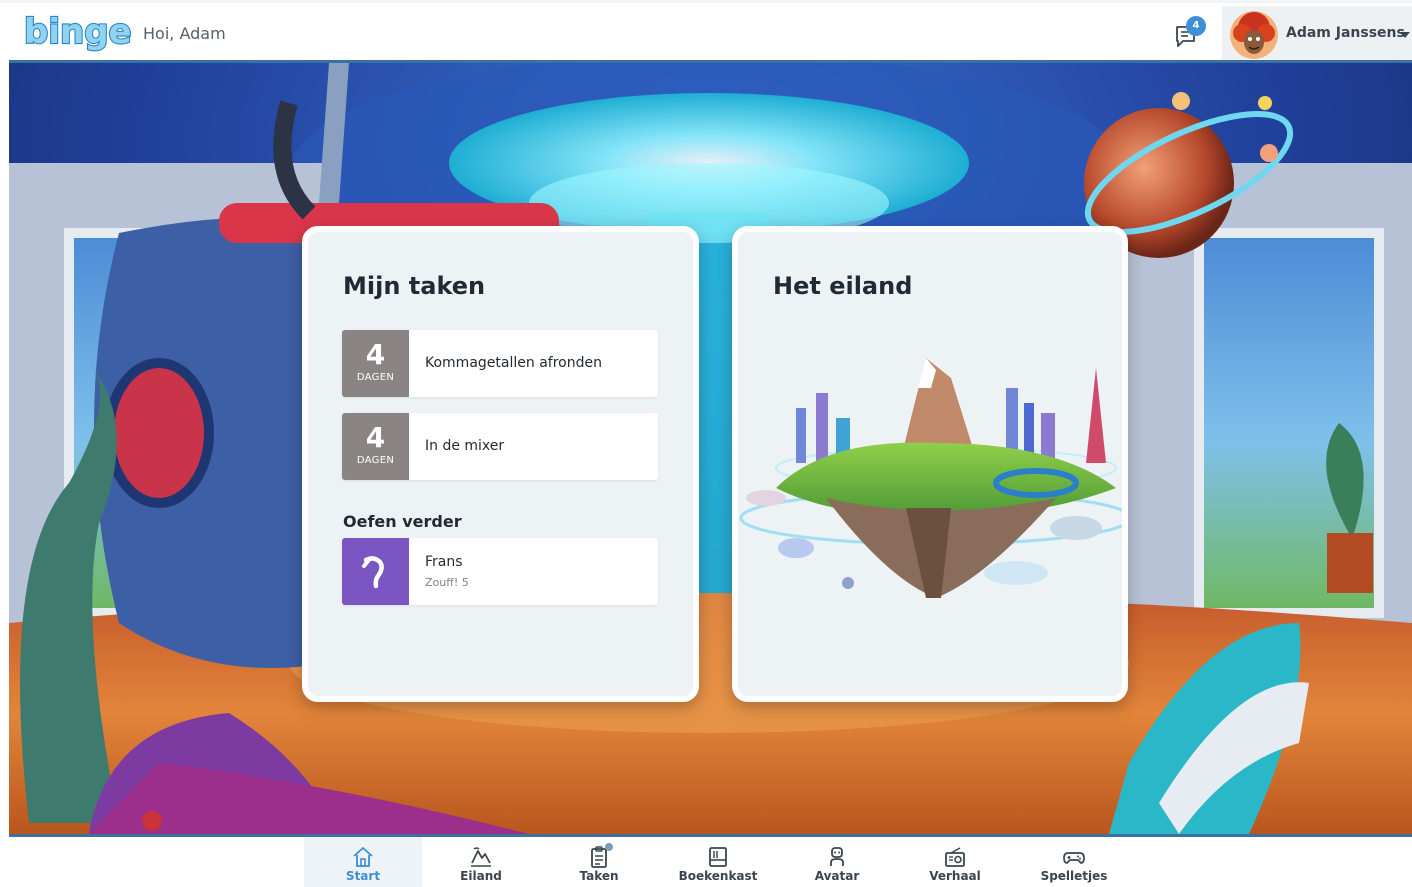  I want to click on top-bar: bingel Hoi, Adam 4 Adam Janssens, so click(706, 31).